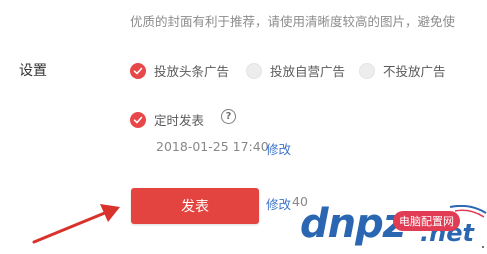 This screenshot has width=487, height=254. What do you see at coordinates (278, 203) in the screenshot?
I see `edit-link: 修改` at bounding box center [278, 203].